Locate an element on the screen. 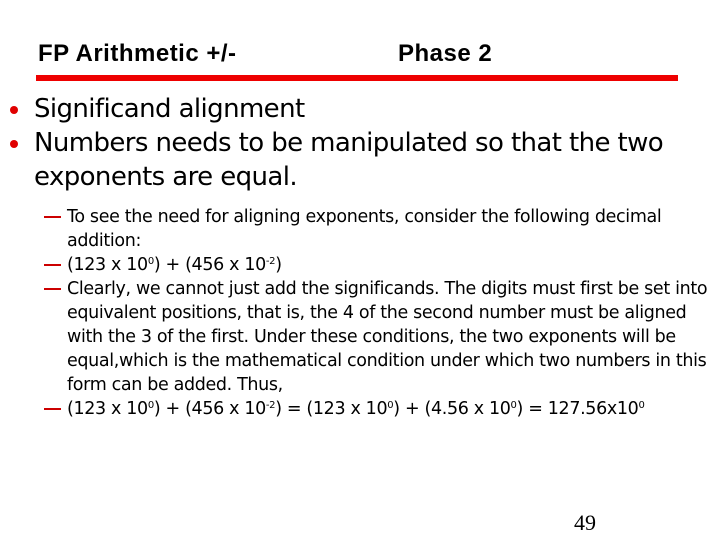 Image resolution: width=720 pixels, height=540 pixels. slide-subtitle: Phase 2 is located at coordinates (445, 53).